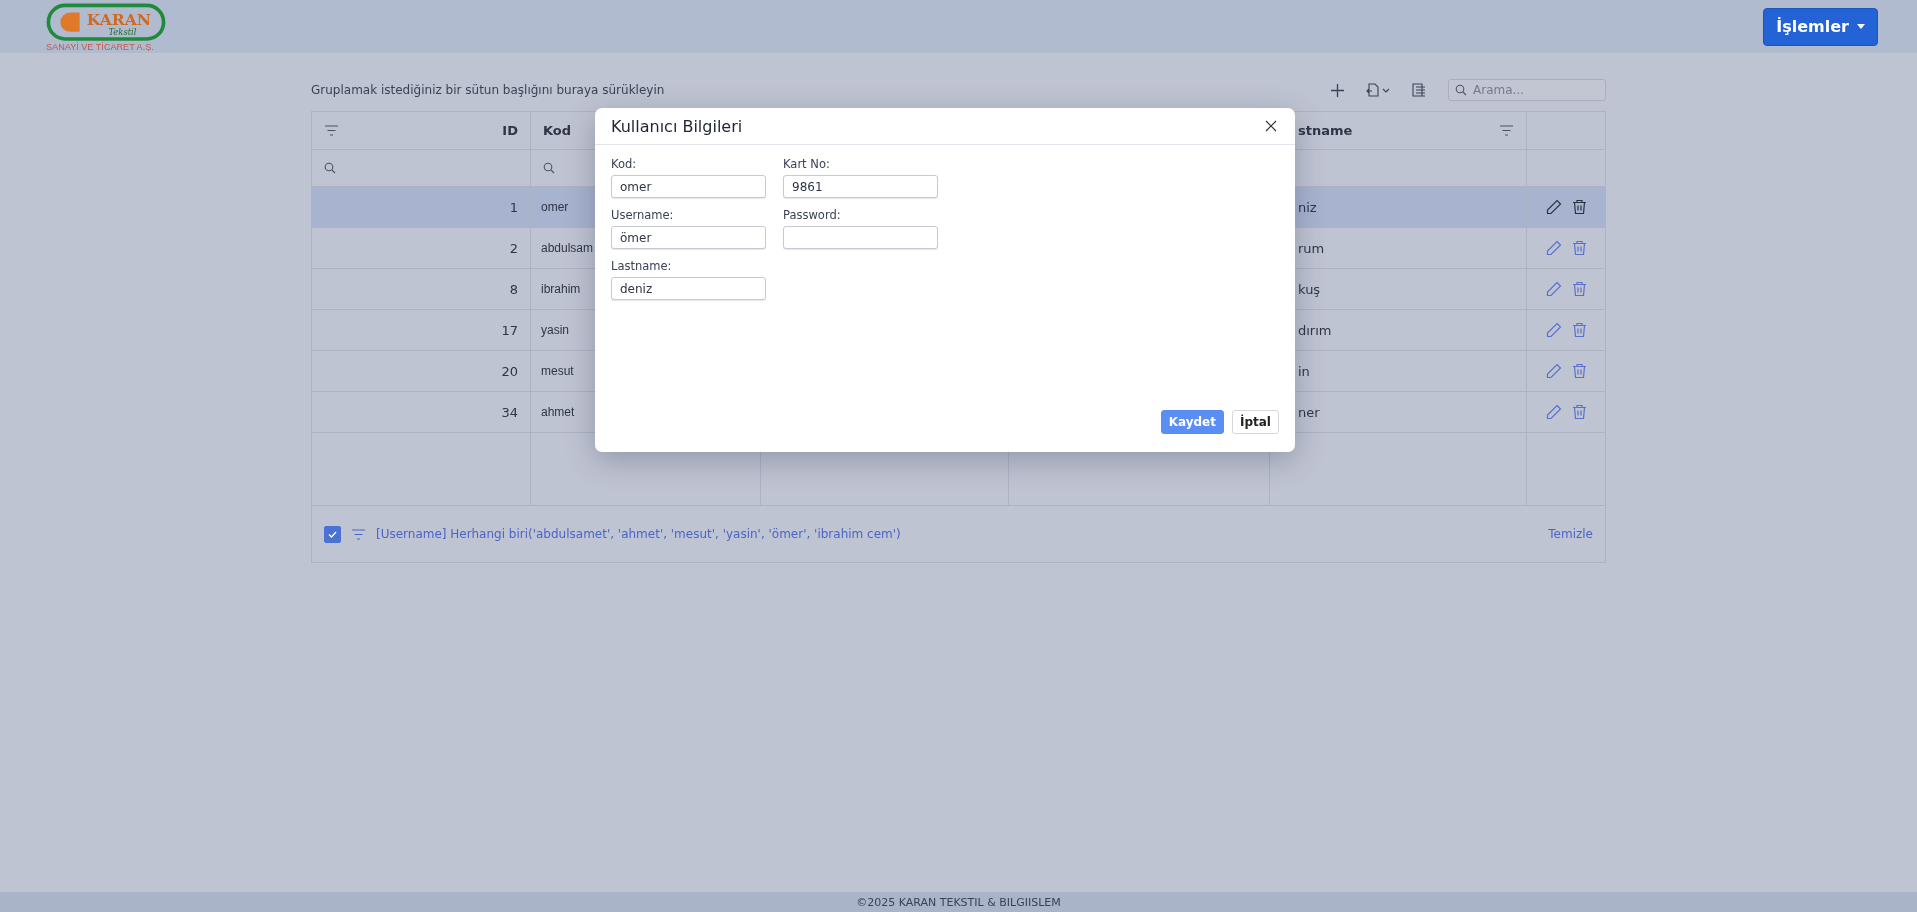 This screenshot has width=1917, height=912. Describe the element at coordinates (513, 289) in the screenshot. I see `id-cell: 8` at that location.